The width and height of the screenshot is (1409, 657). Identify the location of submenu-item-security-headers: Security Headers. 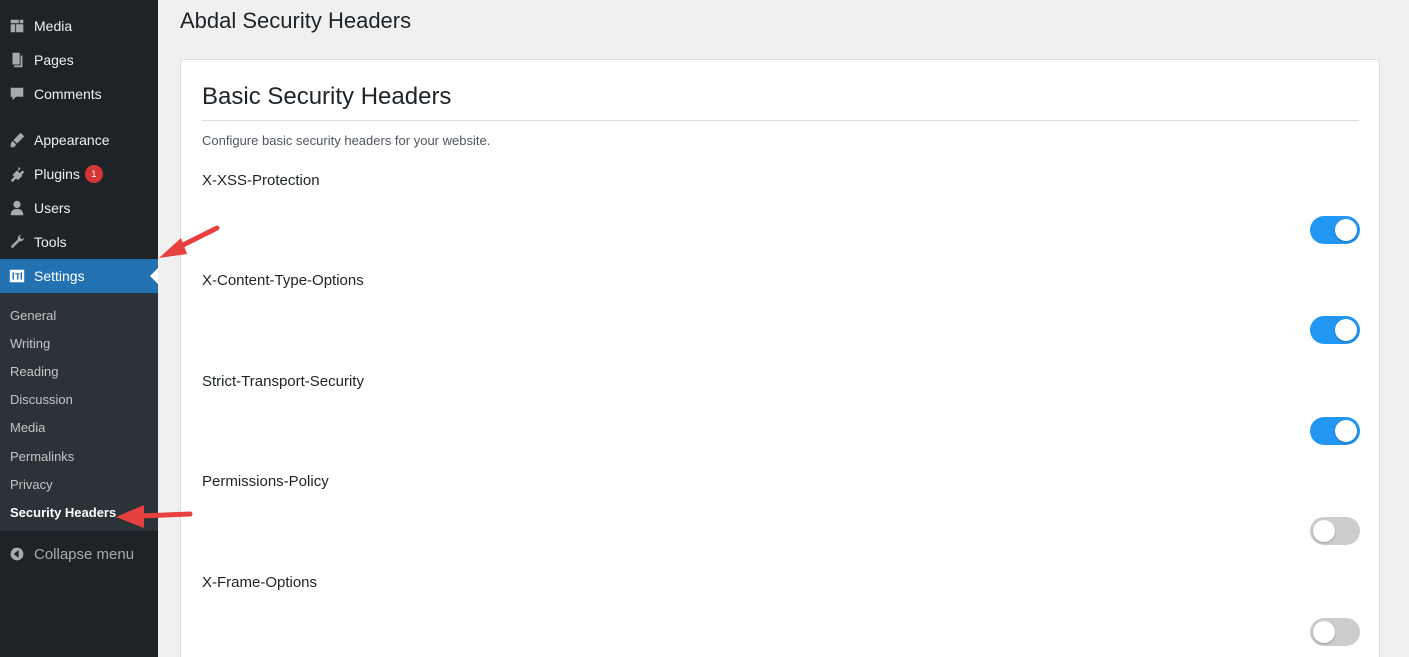
(63, 512).